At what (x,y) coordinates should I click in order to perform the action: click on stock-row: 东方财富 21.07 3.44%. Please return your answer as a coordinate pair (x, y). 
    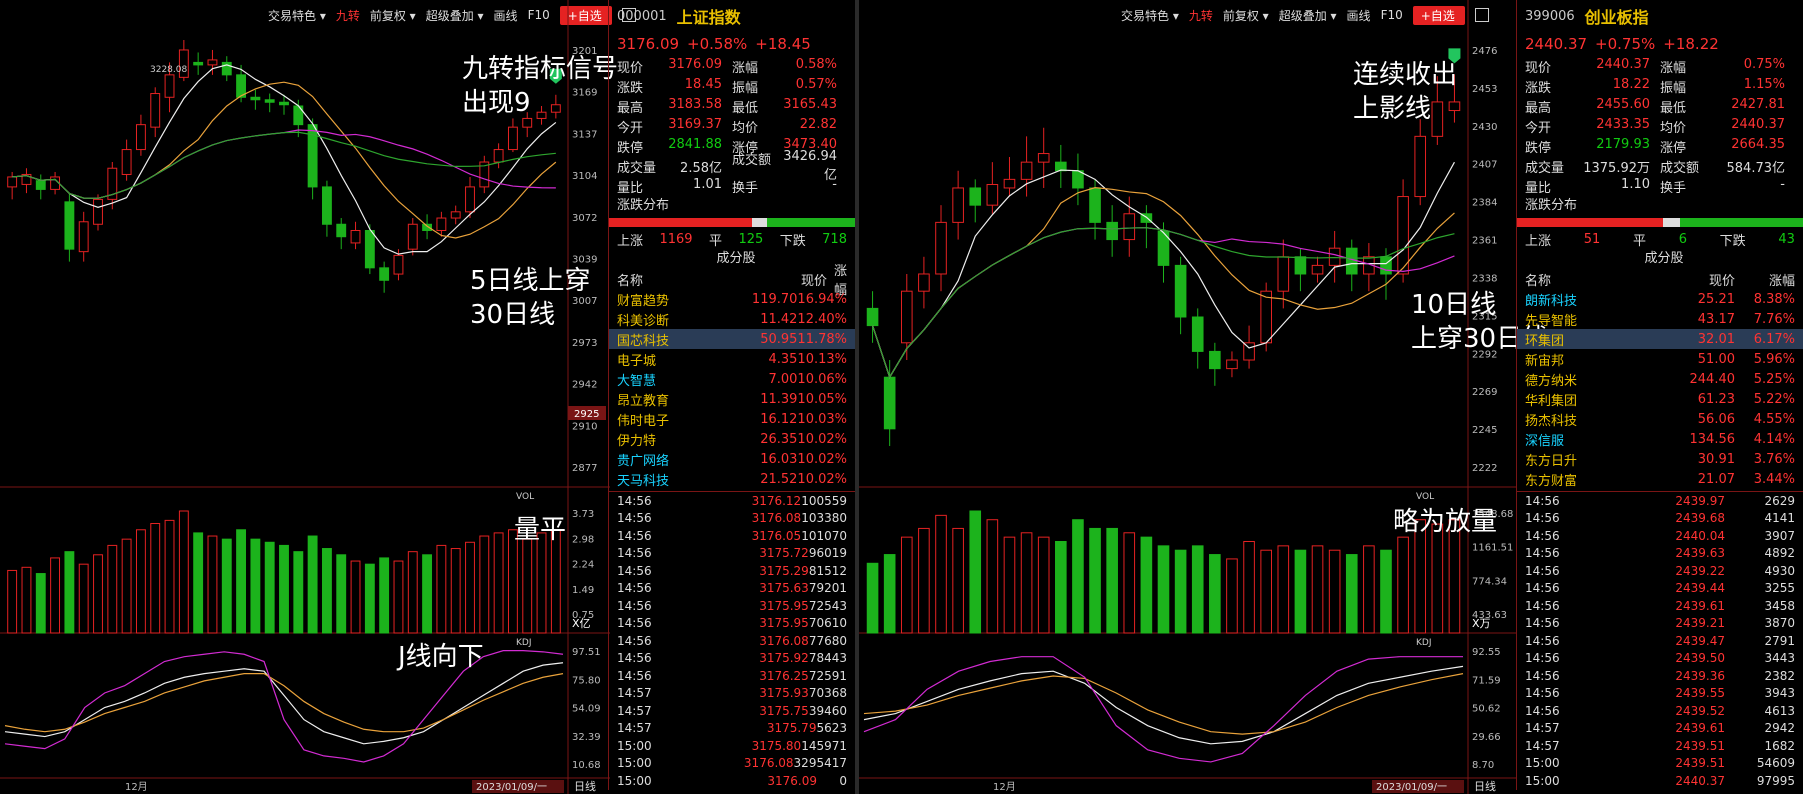
    Looking at the image, I should click on (1660, 479).